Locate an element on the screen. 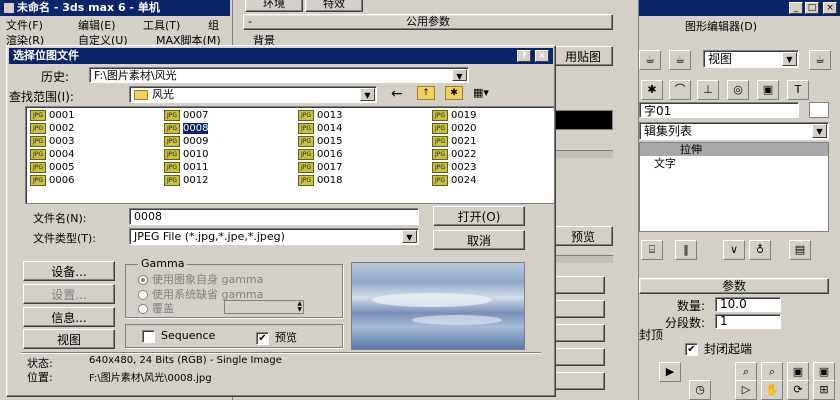 The width and height of the screenshot is (840, 400). file-item: JPG 0012 is located at coordinates (186, 180).